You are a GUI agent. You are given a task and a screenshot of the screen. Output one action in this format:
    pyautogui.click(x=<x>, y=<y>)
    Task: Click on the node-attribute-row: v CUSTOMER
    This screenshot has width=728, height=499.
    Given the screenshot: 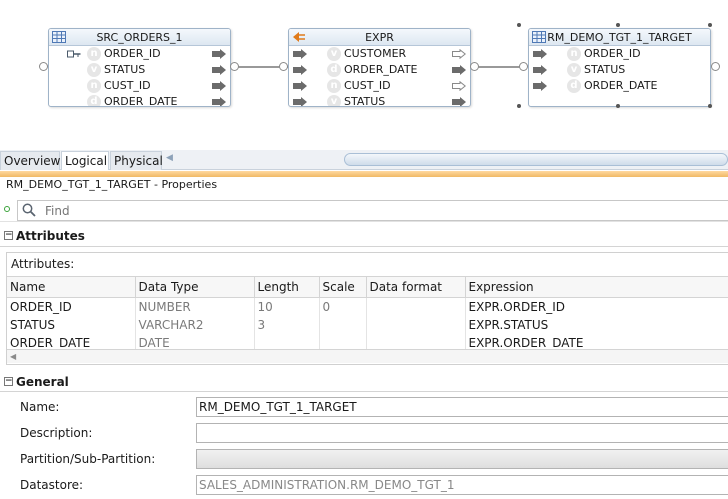 What is the action you would take?
    pyautogui.click(x=379, y=54)
    